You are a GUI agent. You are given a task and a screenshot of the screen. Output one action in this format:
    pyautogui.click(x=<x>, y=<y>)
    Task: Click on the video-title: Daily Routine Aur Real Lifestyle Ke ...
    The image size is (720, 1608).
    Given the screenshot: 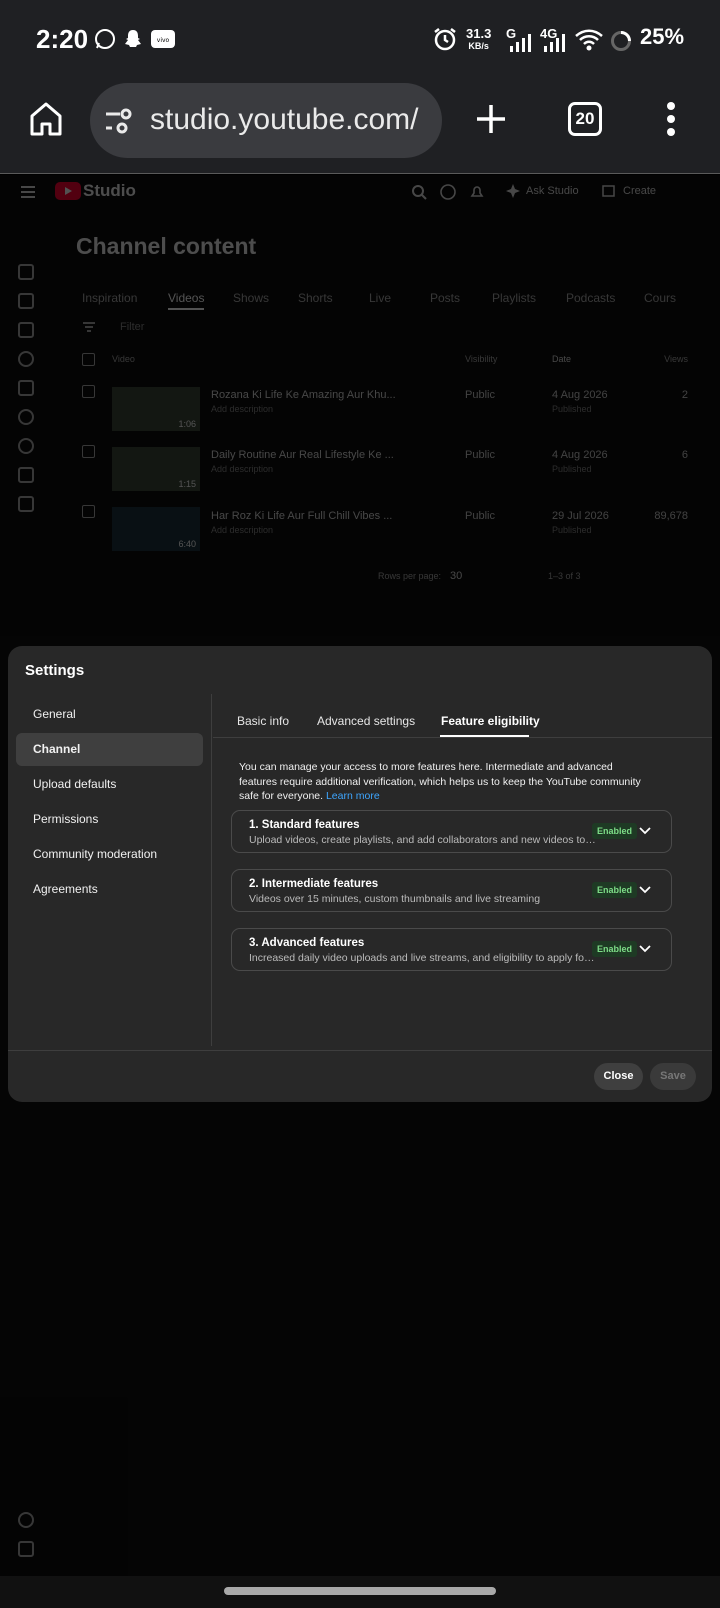 What is the action you would take?
    pyautogui.click(x=302, y=455)
    